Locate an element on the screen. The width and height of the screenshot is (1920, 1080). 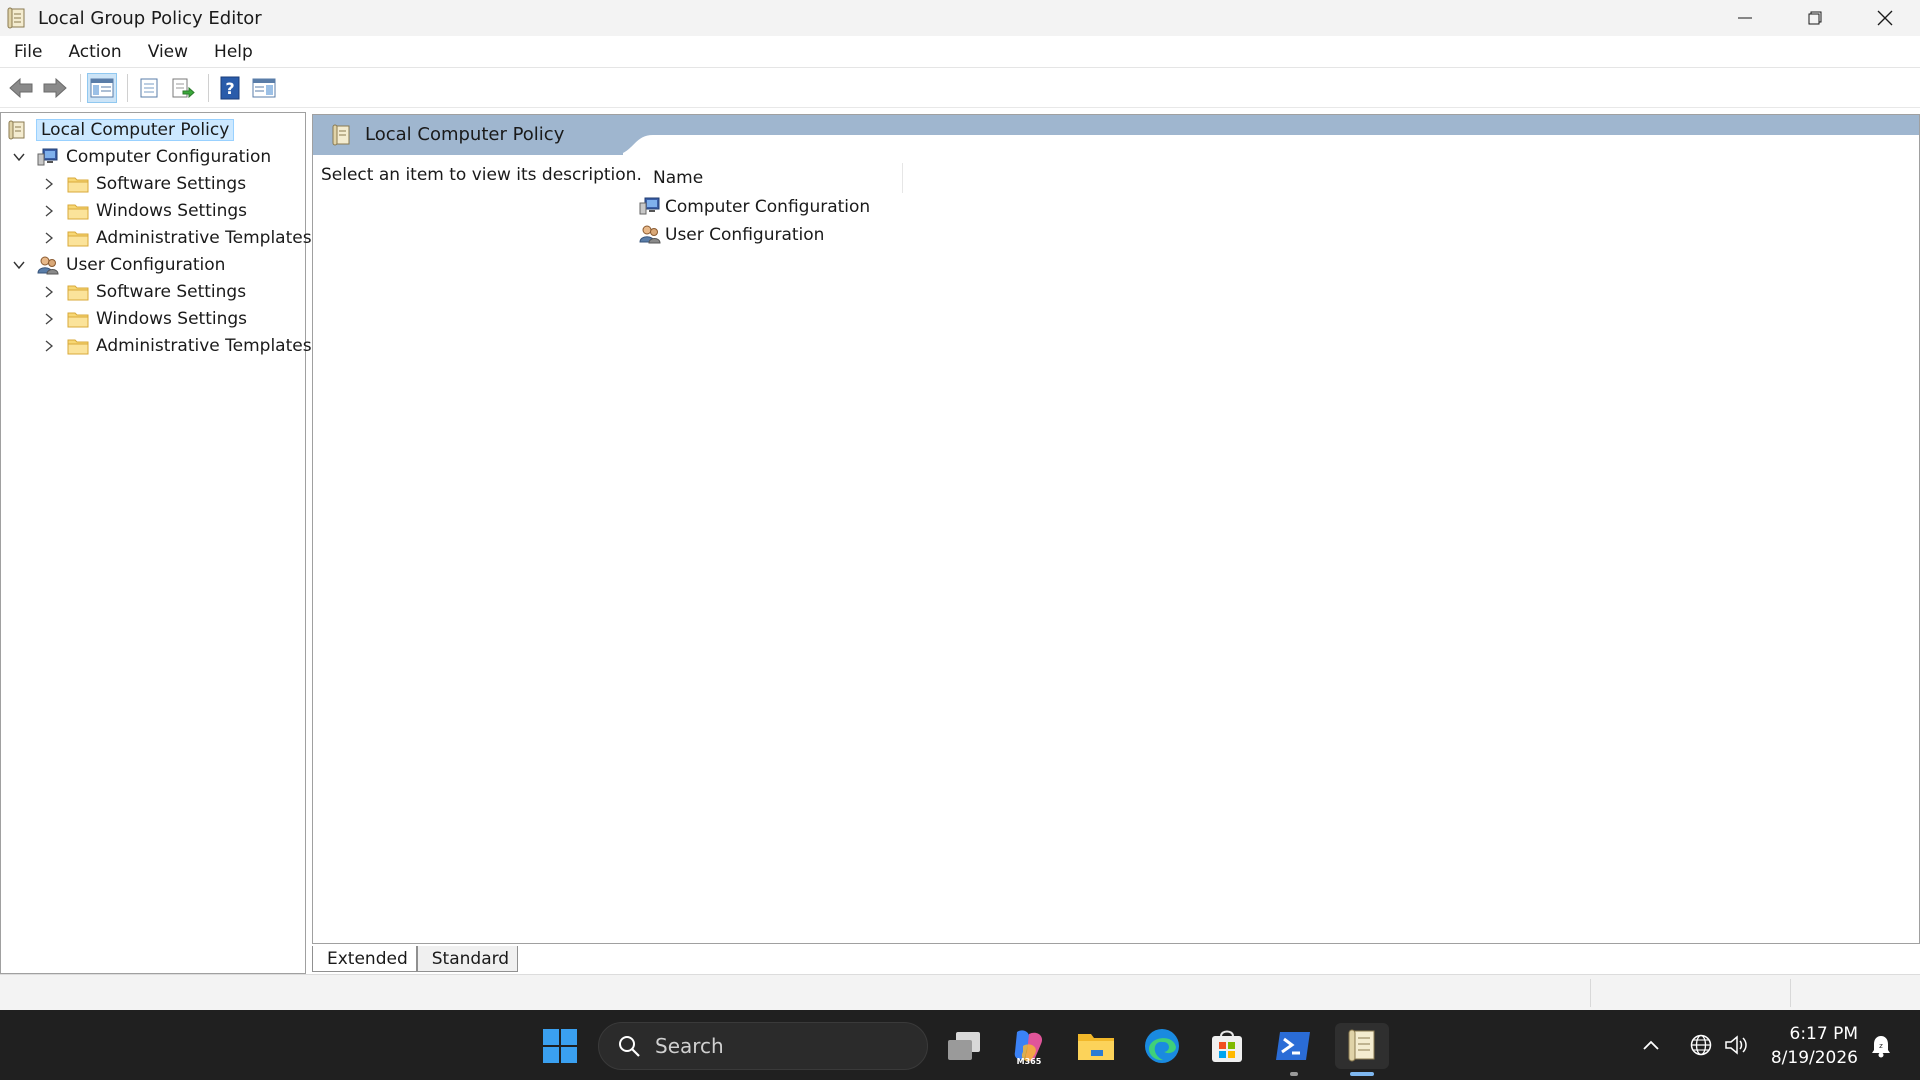
list-item-computer-configuration: Computer Configuration is located at coordinates (754, 207).